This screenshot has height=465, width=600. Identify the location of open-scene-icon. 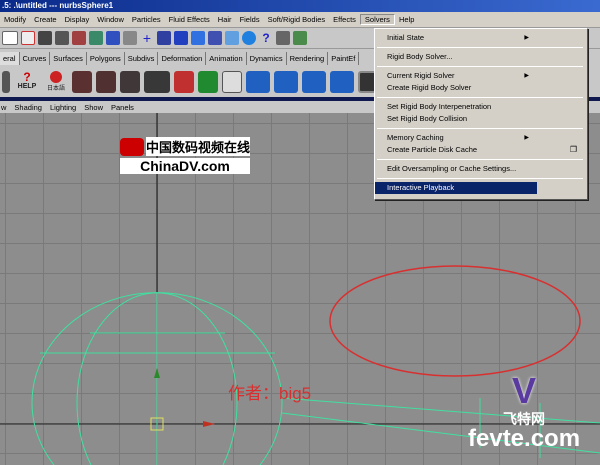
(45, 38).